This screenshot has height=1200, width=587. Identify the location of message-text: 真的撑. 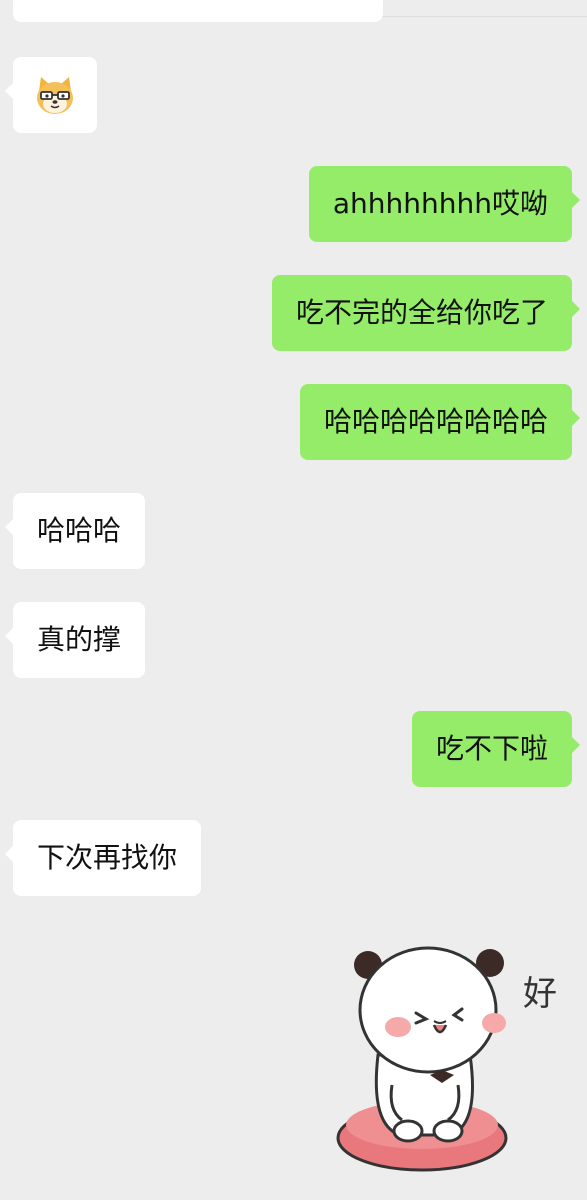
(79, 639).